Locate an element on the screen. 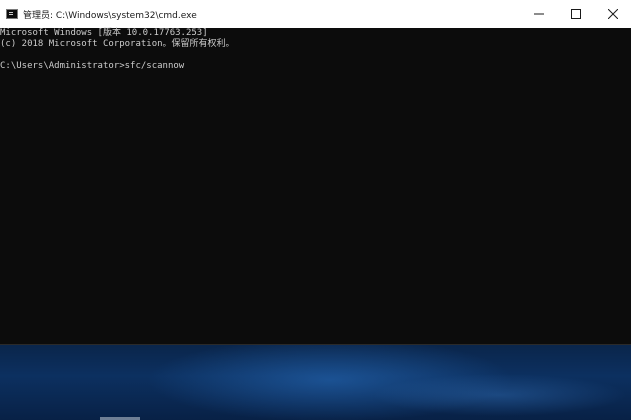 The image size is (631, 420). cmd-app-icon is located at coordinates (12, 14).